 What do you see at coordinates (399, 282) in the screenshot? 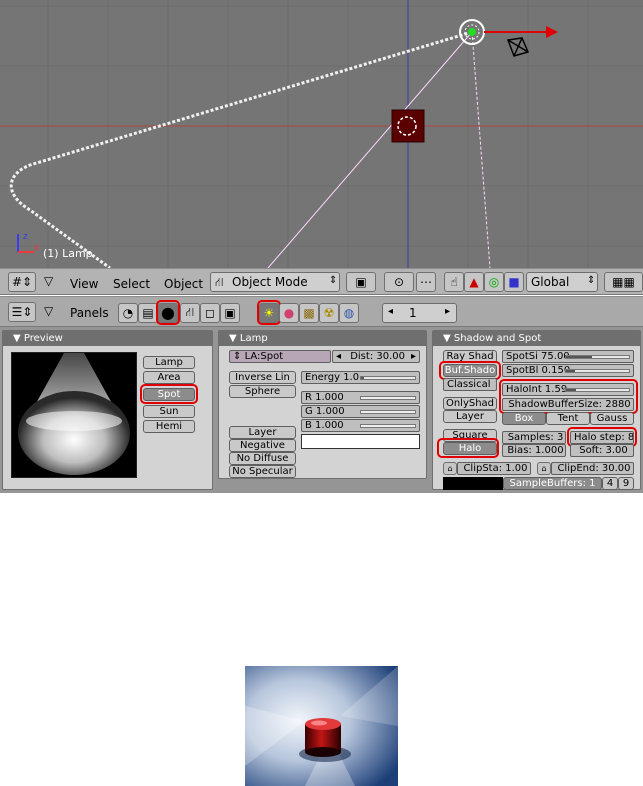
I see `pivot-button: ⊙` at bounding box center [399, 282].